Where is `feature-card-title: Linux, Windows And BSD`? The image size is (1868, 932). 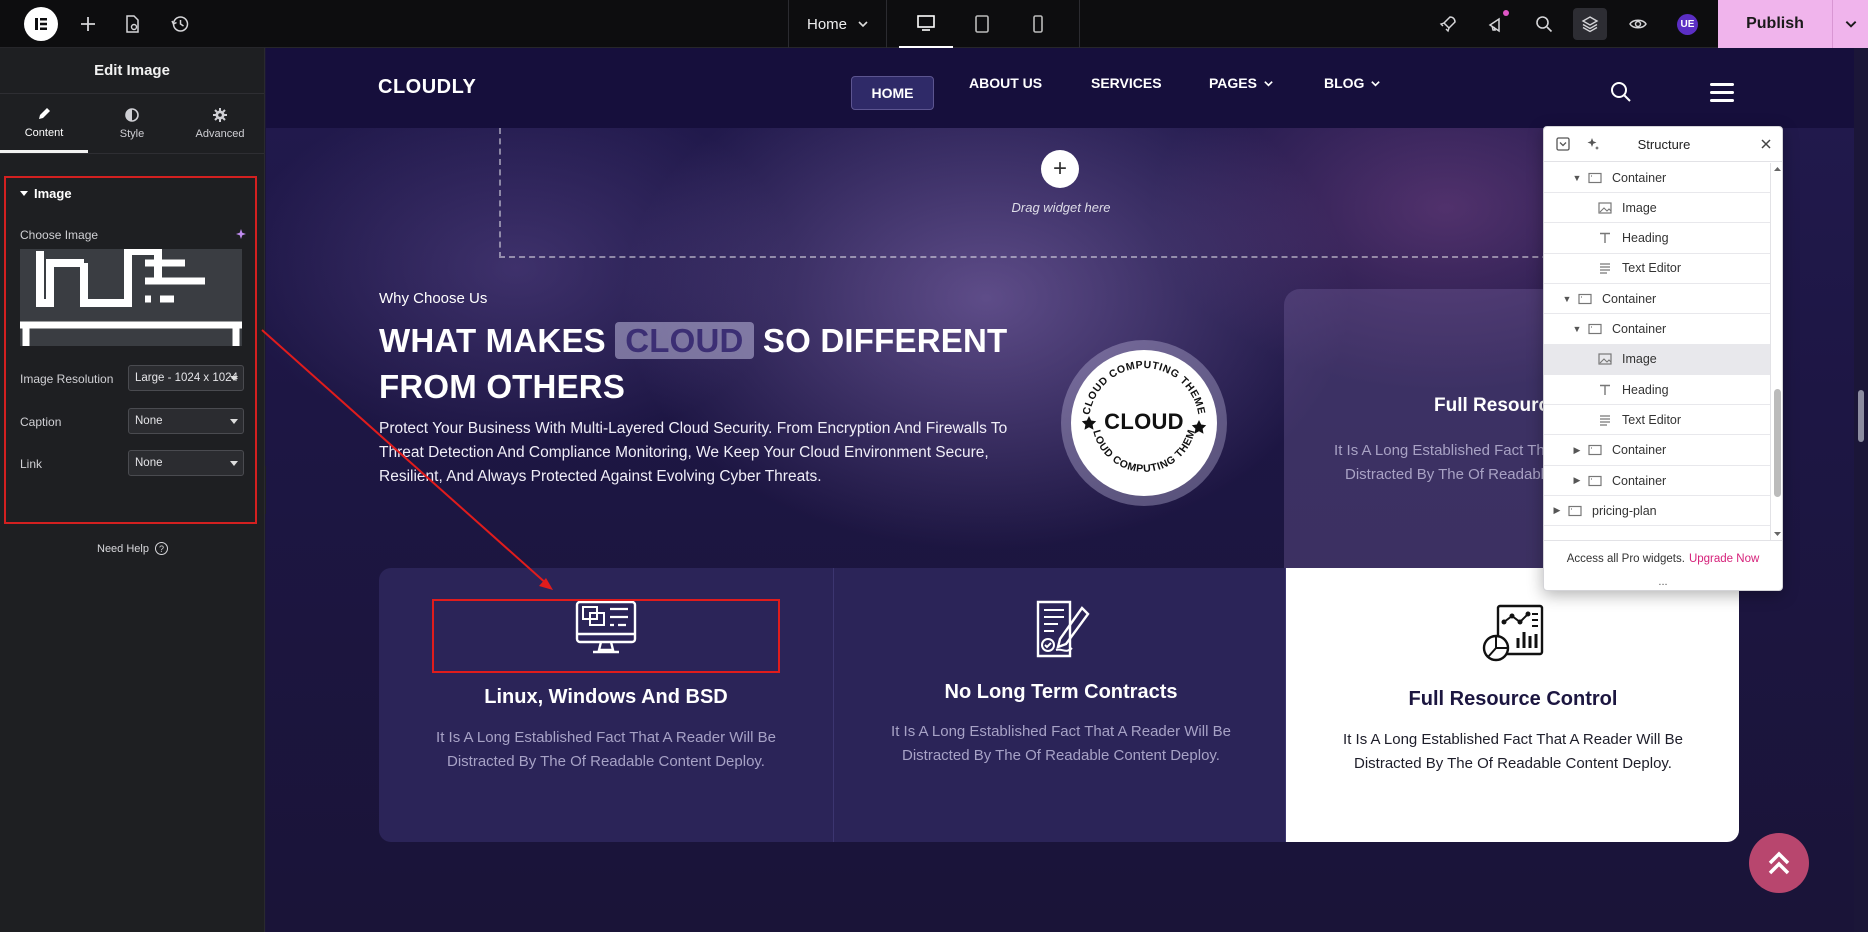 feature-card-title: Linux, Windows And BSD is located at coordinates (606, 697).